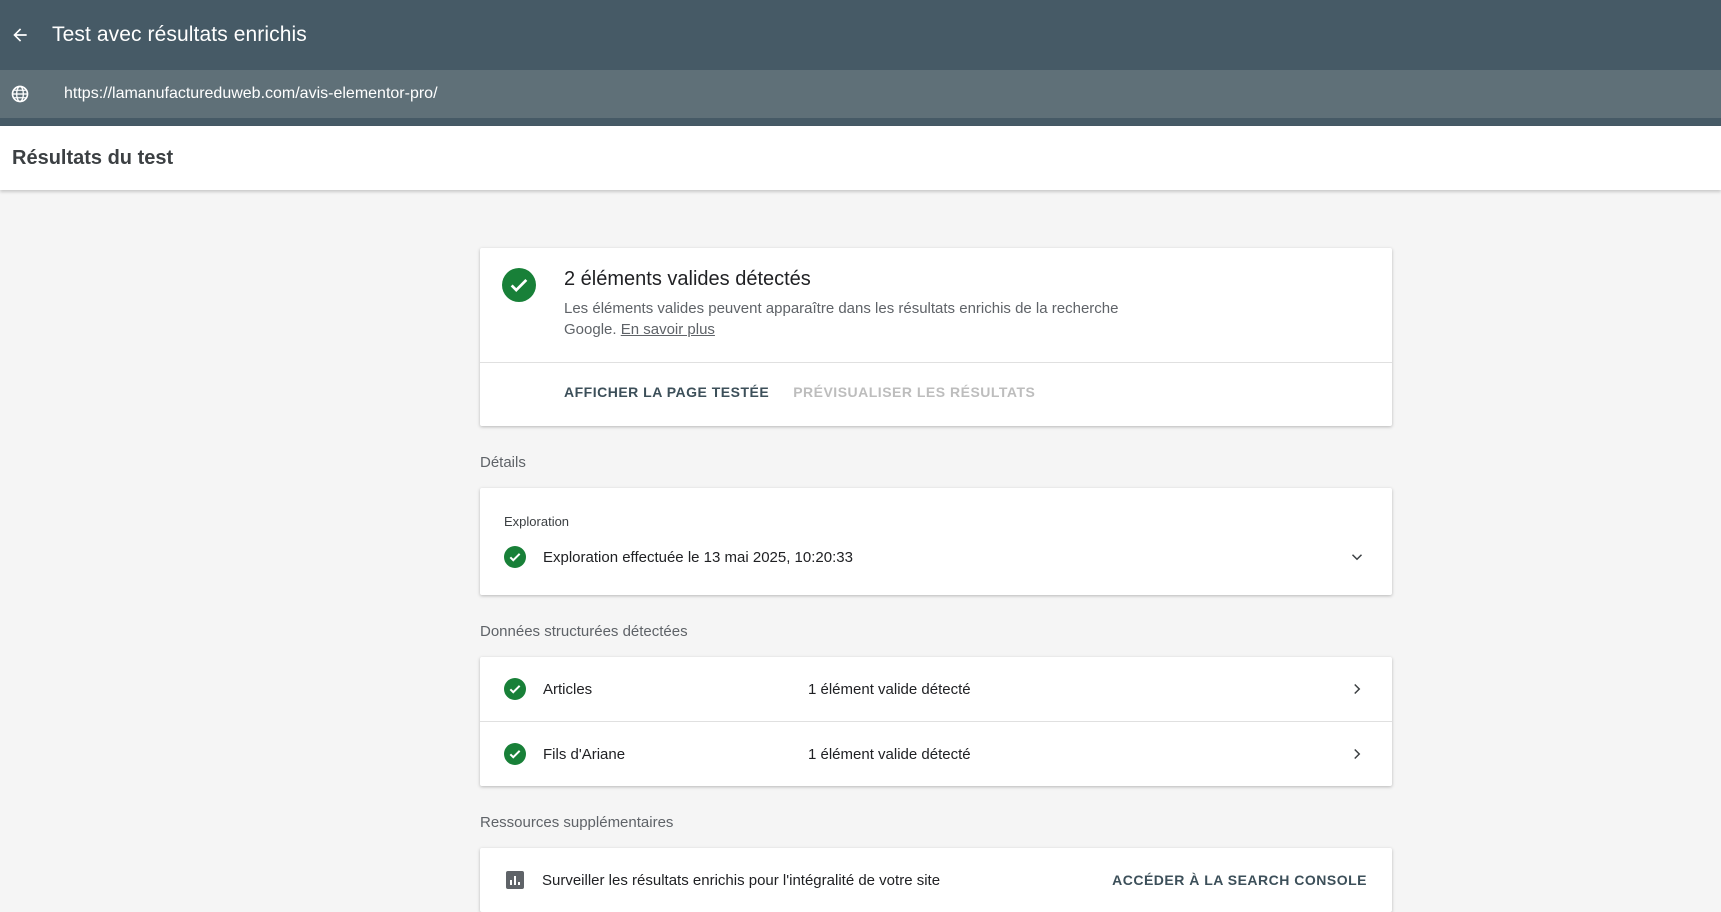  I want to click on view-tested-page-button: AFFICHER LA PAGE TESTÉE, so click(666, 392).